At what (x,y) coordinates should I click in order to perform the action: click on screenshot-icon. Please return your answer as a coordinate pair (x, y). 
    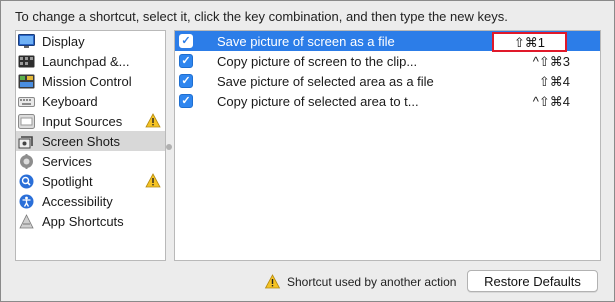
    Looking at the image, I should click on (26, 141).